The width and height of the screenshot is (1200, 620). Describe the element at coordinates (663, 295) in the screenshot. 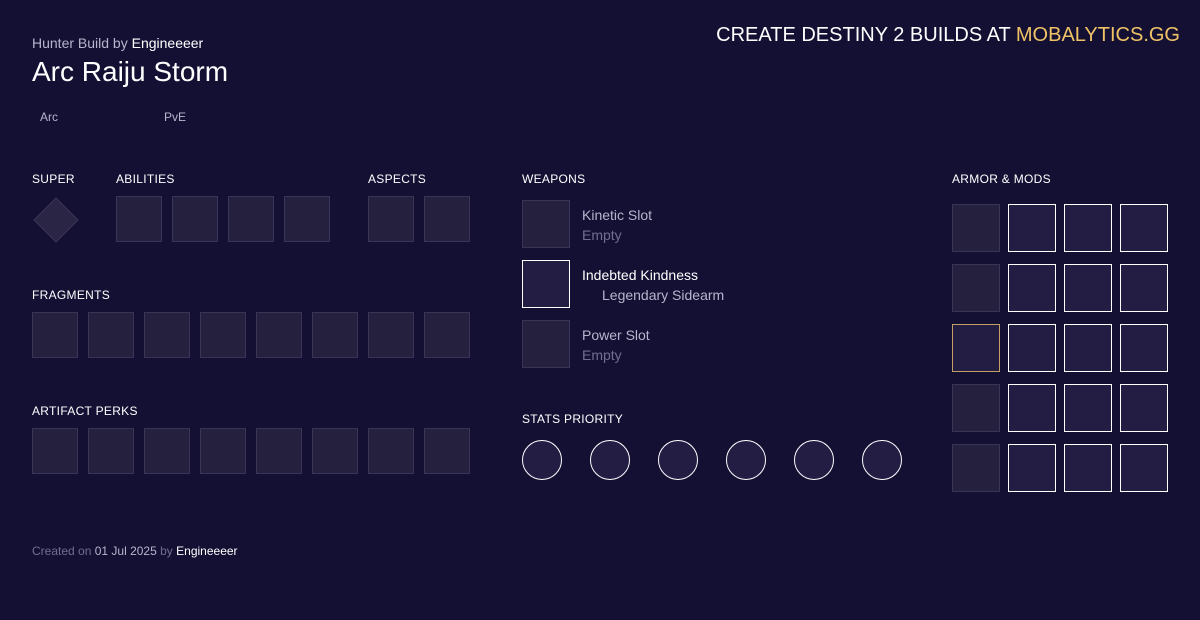

I see `weapon-energy-type: Legendary Sidearm` at that location.